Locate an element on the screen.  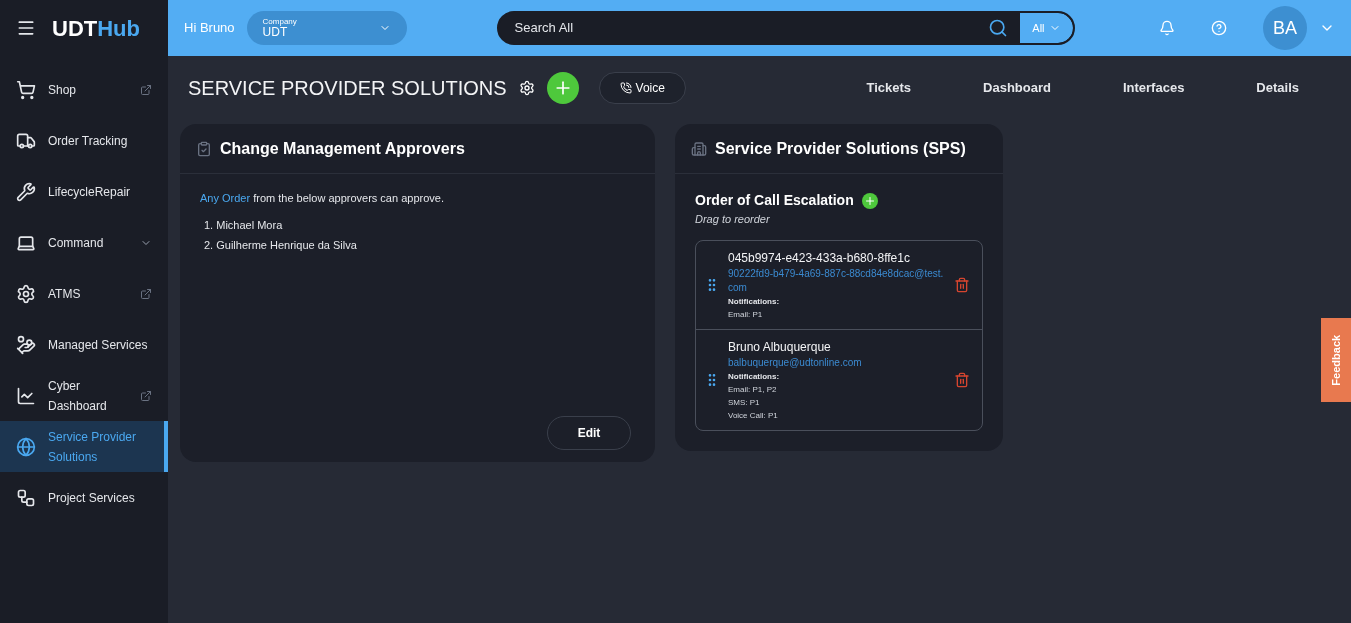
workflow-icon is located at coordinates (26, 497).